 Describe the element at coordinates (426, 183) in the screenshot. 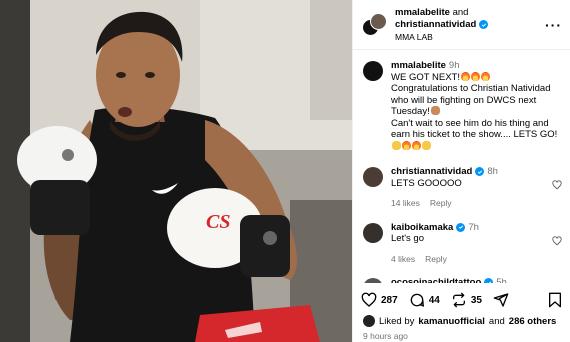

I see `comment-1-text: LETS GOOOOO` at that location.